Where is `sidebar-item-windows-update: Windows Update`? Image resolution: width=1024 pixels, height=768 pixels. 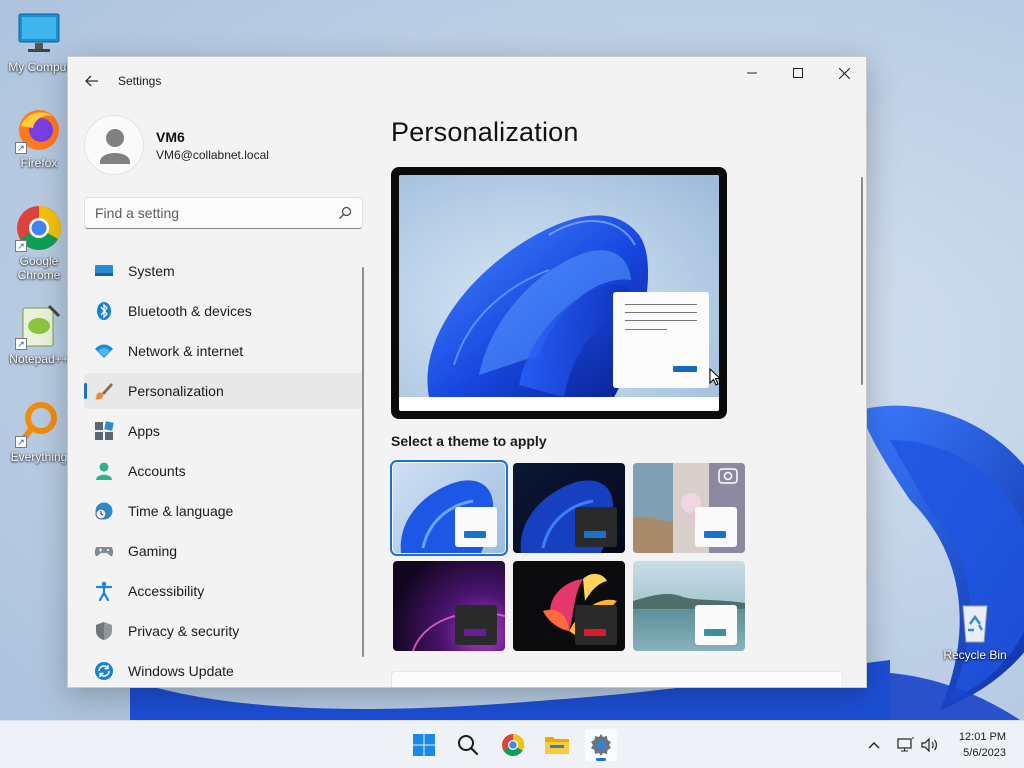
sidebar-item-windows-update: Windows Update is located at coordinates (224, 670).